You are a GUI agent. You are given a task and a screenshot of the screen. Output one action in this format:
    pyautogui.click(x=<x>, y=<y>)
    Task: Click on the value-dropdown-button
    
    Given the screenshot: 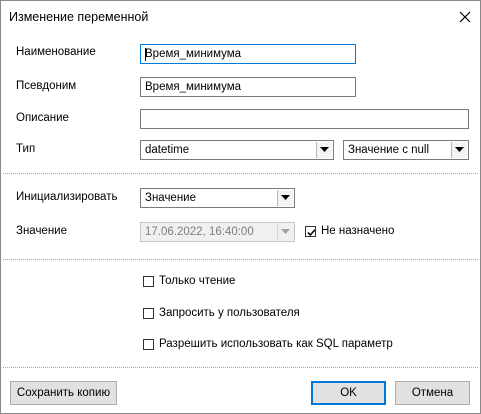 What is the action you would take?
    pyautogui.click(x=285, y=232)
    